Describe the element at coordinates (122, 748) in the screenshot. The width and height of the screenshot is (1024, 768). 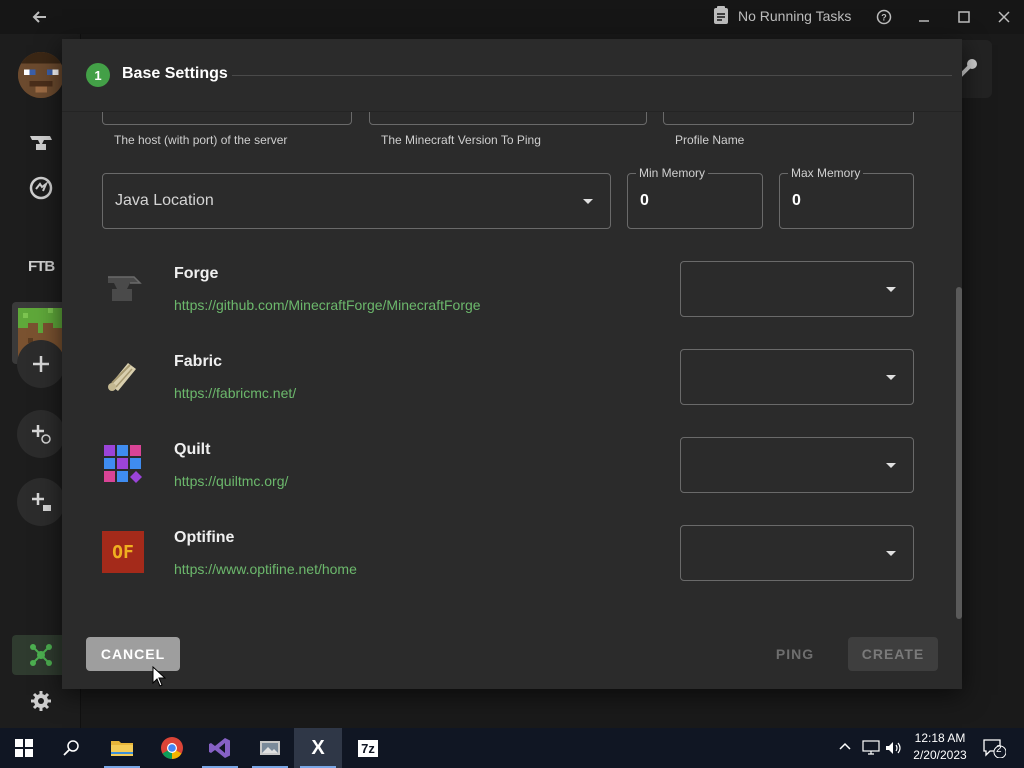
I see `file-explorer-icon` at that location.